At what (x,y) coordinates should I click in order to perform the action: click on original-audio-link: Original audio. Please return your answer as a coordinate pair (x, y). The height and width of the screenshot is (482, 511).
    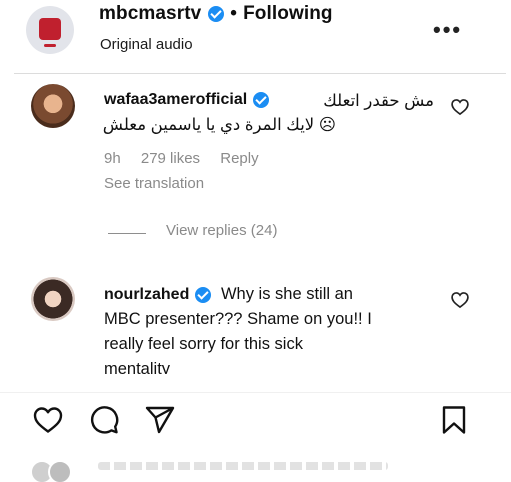
    Looking at the image, I should click on (146, 44).